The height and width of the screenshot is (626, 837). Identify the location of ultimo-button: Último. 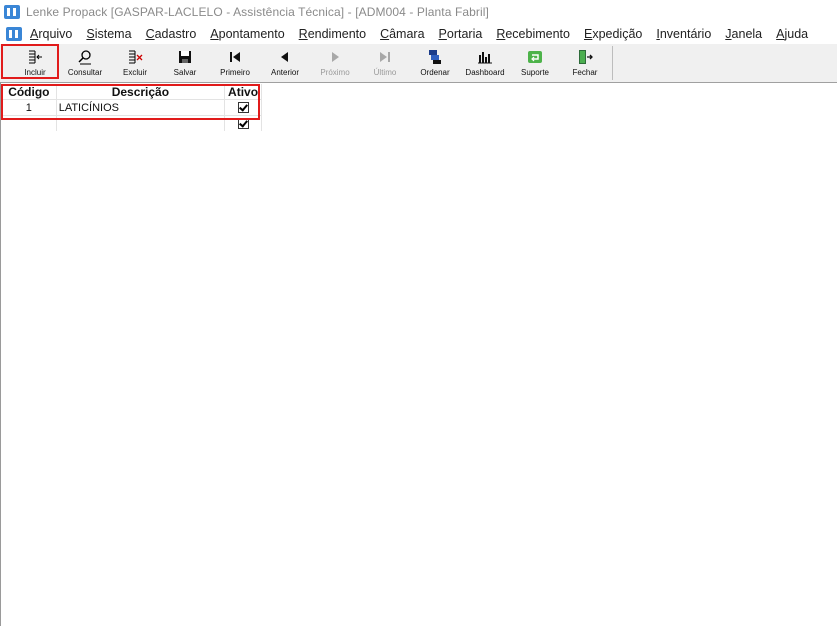
(385, 63).